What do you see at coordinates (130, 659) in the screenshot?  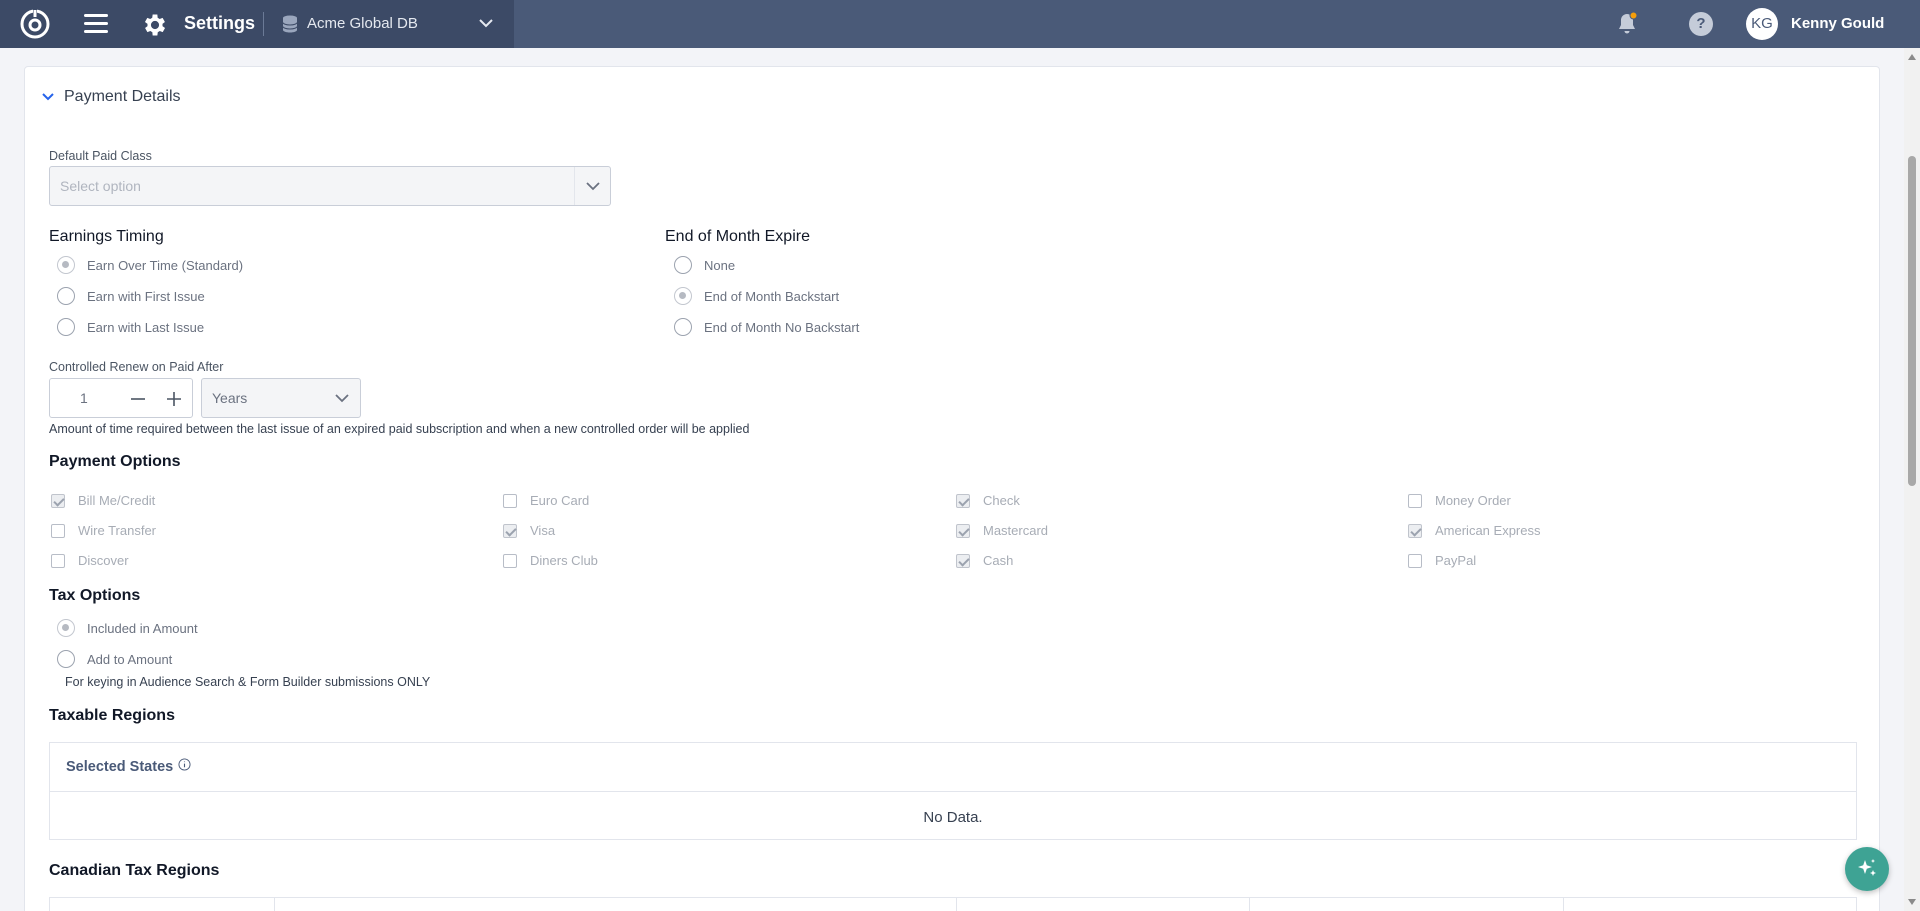 I see `radio-label: Add to Amount` at bounding box center [130, 659].